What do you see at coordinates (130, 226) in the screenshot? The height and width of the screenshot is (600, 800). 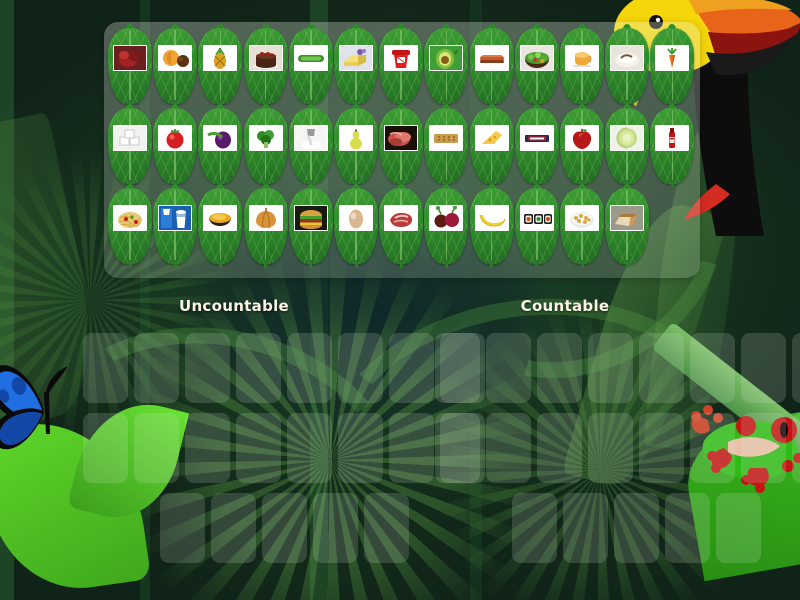 I see `word-card-pasta` at bounding box center [130, 226].